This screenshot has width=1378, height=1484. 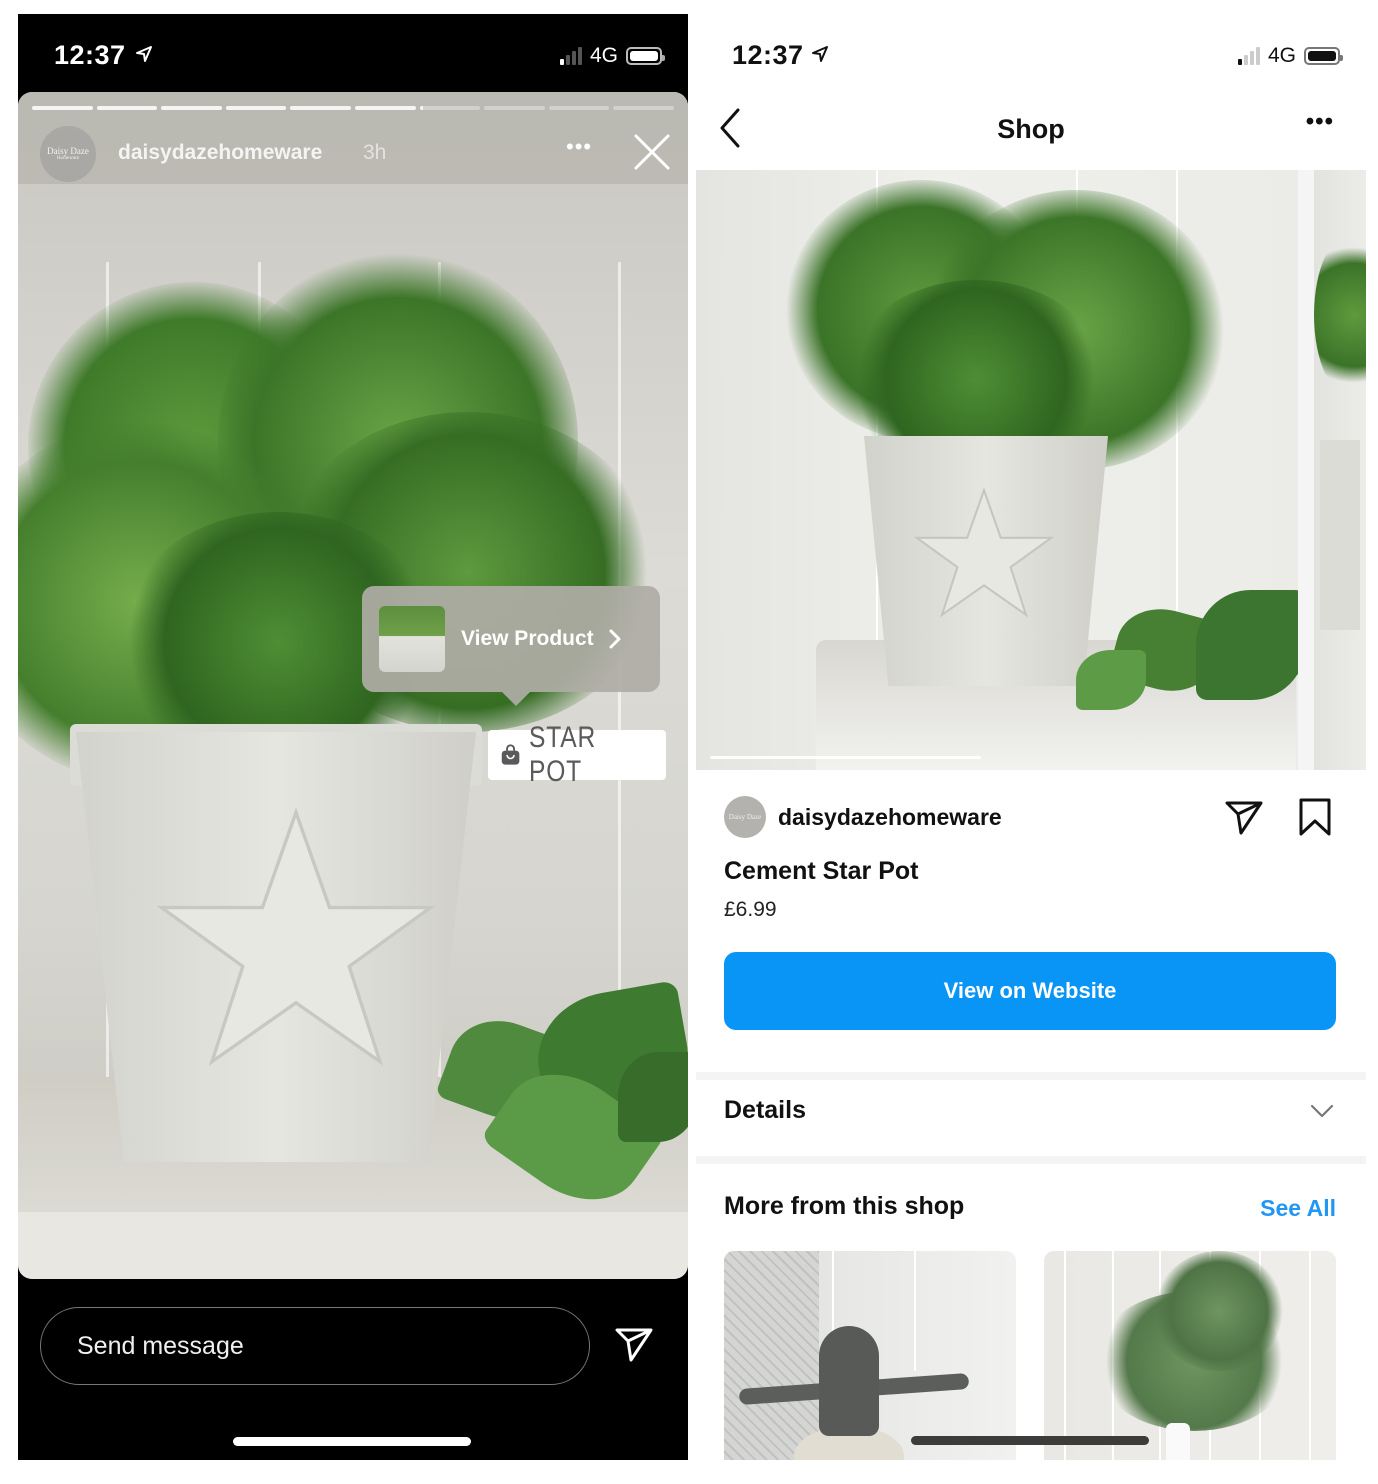 I want to click on star-emboss, so click(x=296, y=936).